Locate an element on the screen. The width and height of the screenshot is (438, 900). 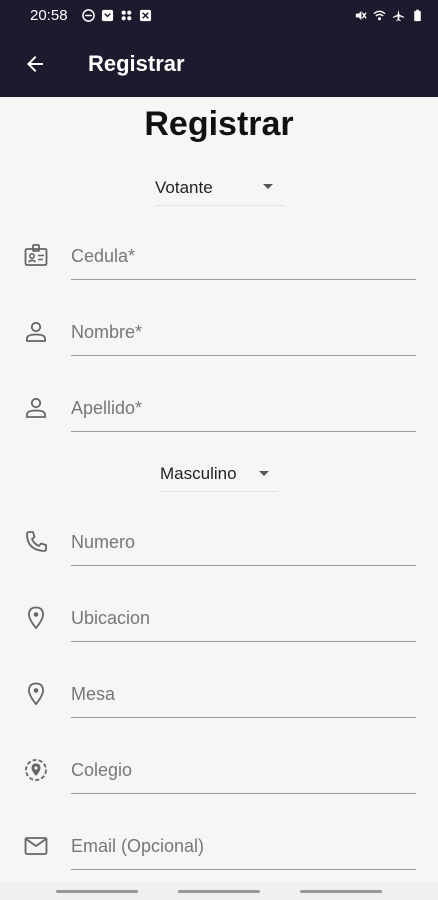
status-time: 20:58 is located at coordinates (49, 15).